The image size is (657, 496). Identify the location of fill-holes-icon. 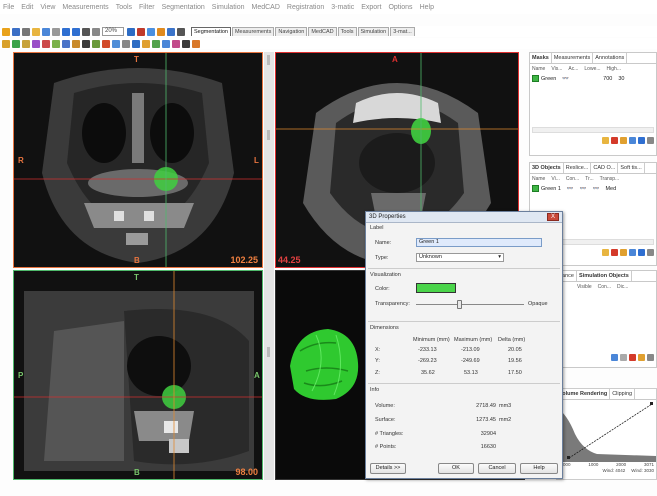
(66, 43).